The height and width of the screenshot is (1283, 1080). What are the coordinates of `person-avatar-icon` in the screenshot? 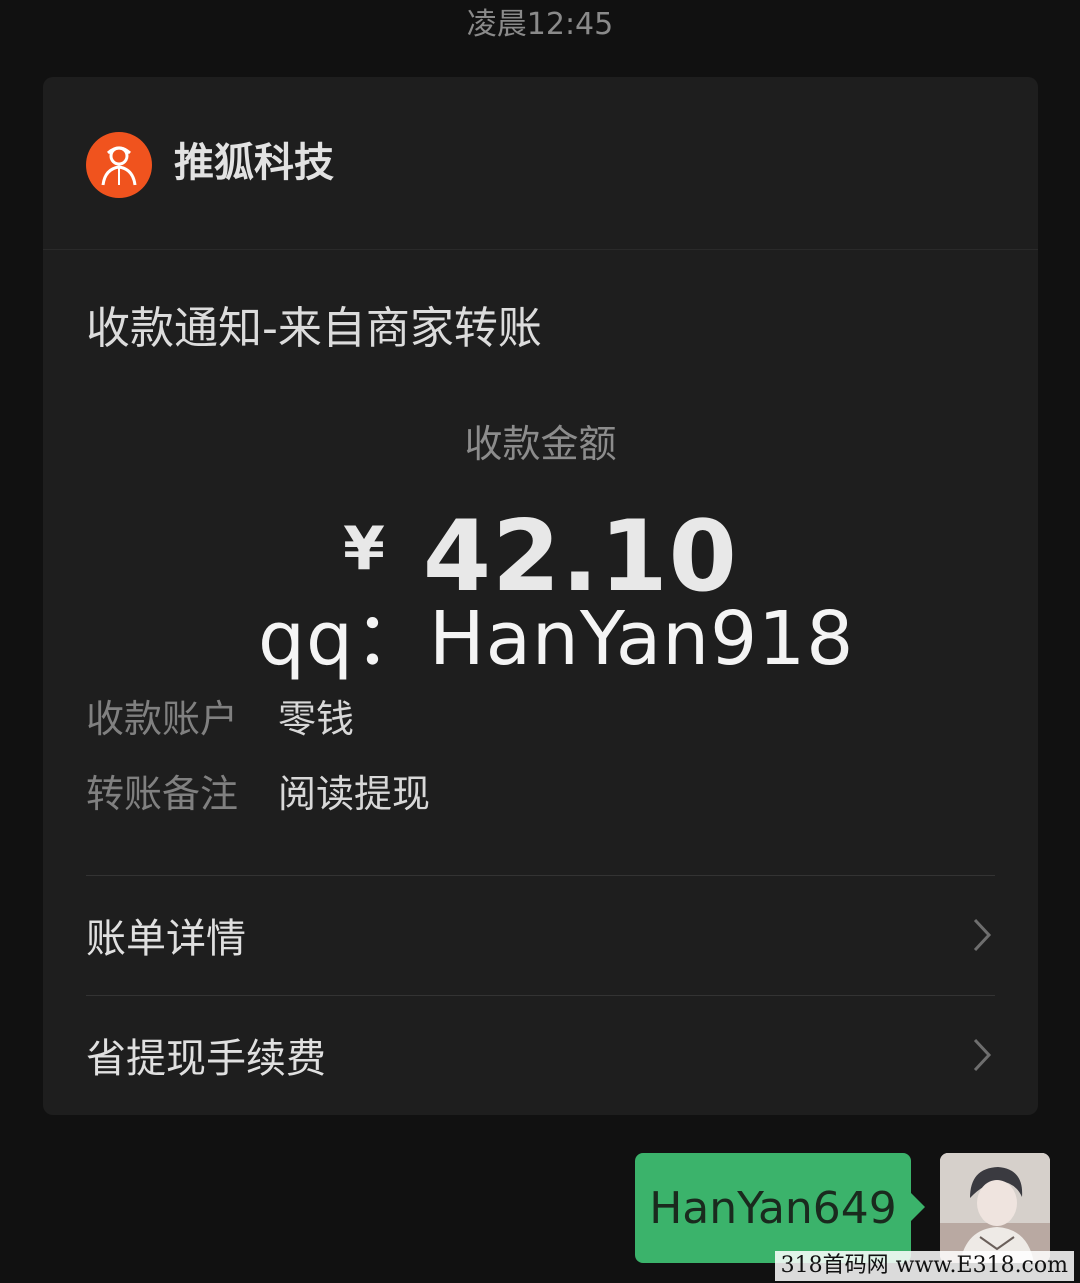 It's located at (119, 165).